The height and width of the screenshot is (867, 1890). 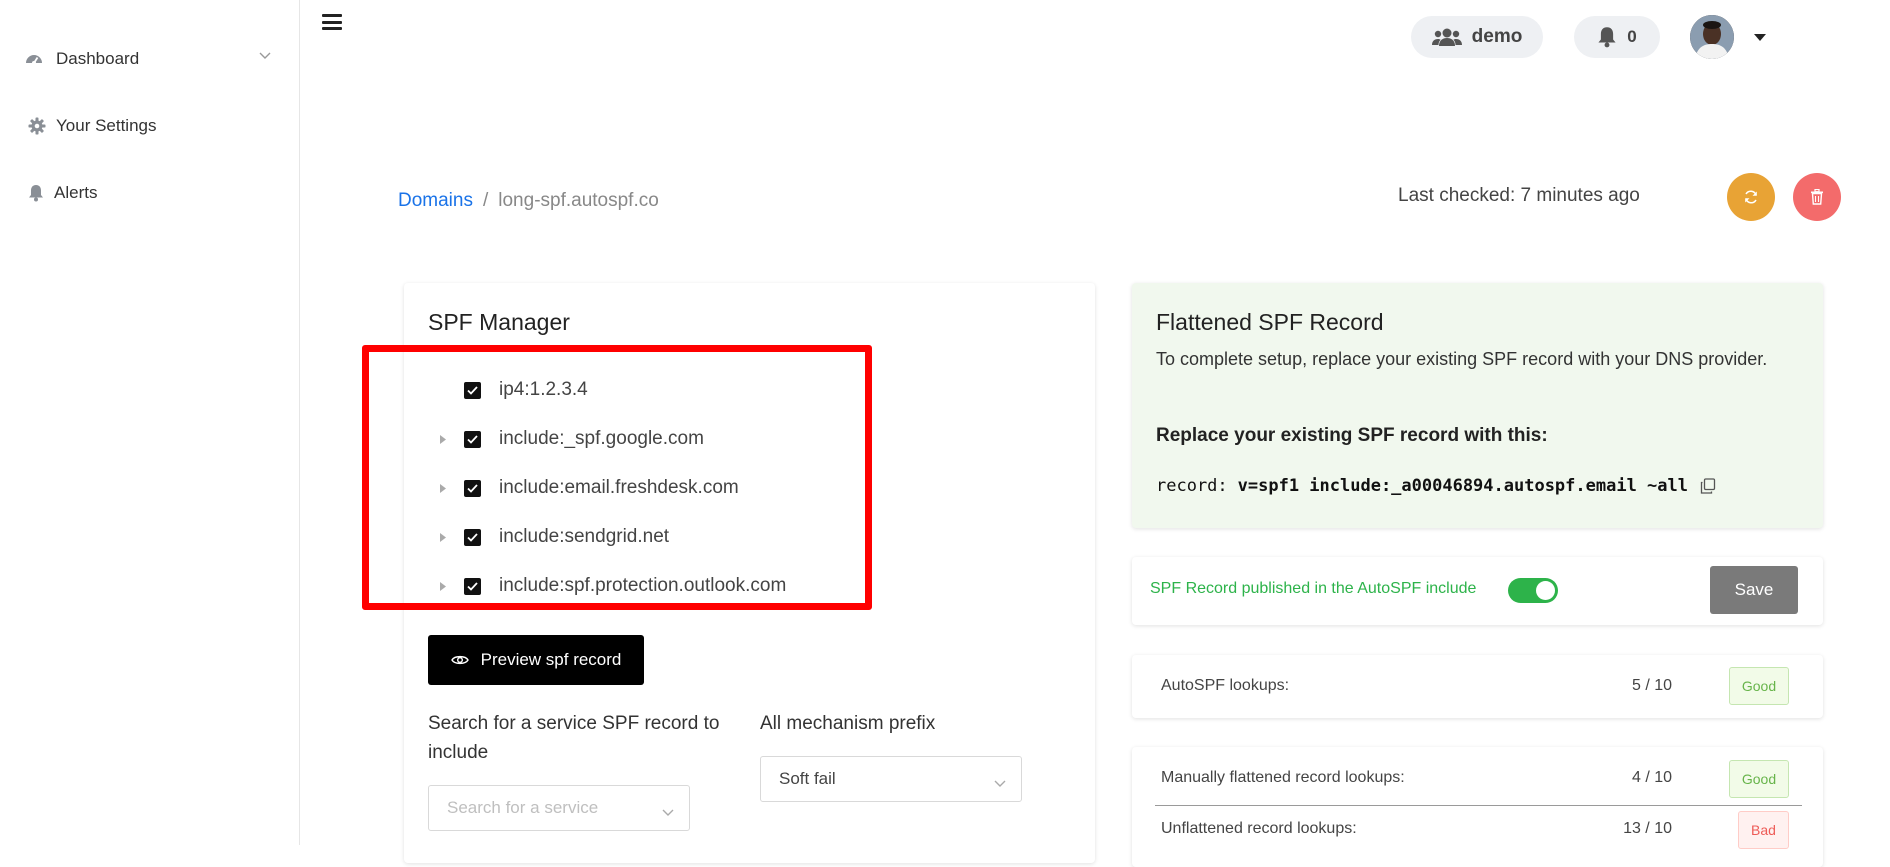 I want to click on mechanism-prefix-select: Soft fail, so click(x=891, y=779).